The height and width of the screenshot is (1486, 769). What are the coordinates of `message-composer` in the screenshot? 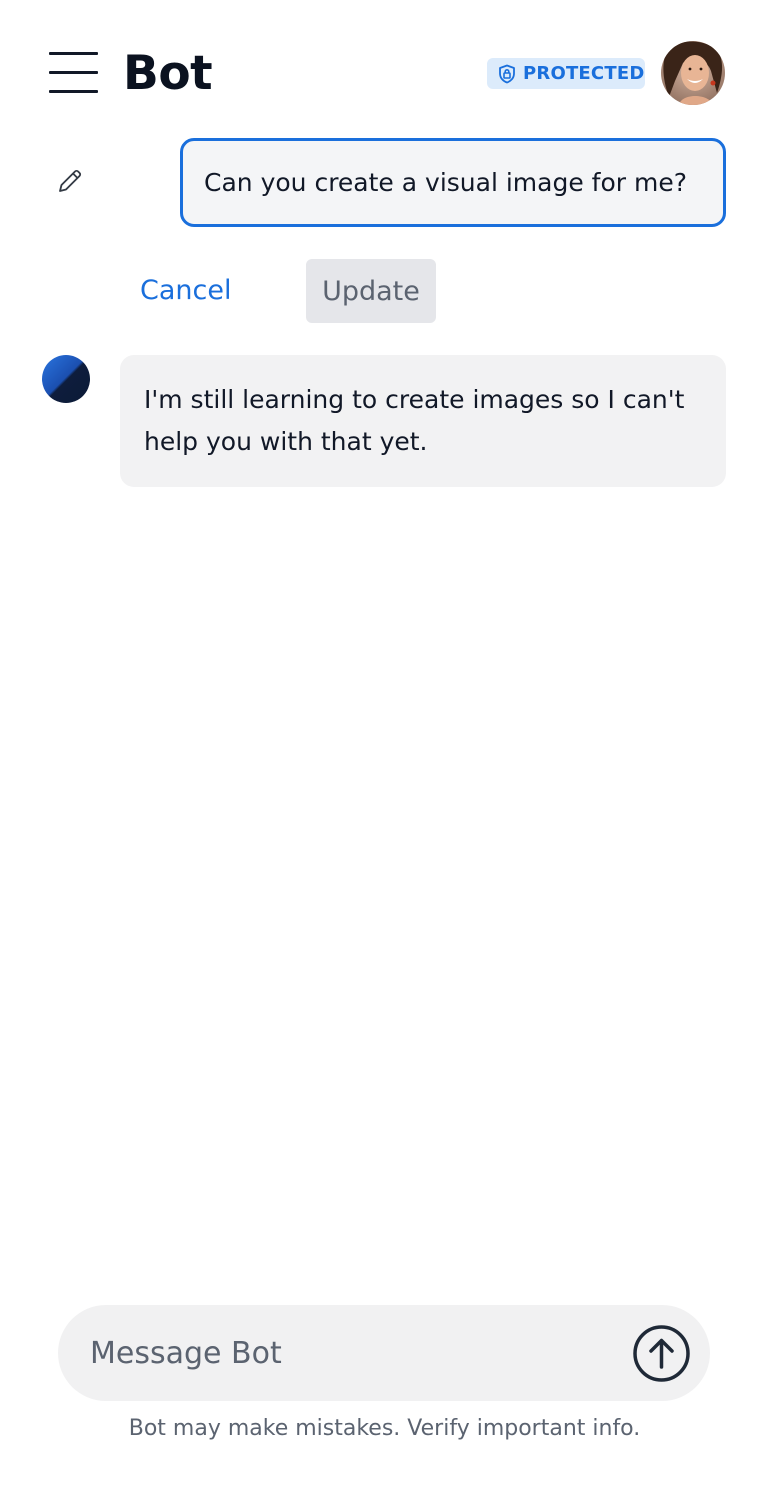 It's located at (384, 1353).